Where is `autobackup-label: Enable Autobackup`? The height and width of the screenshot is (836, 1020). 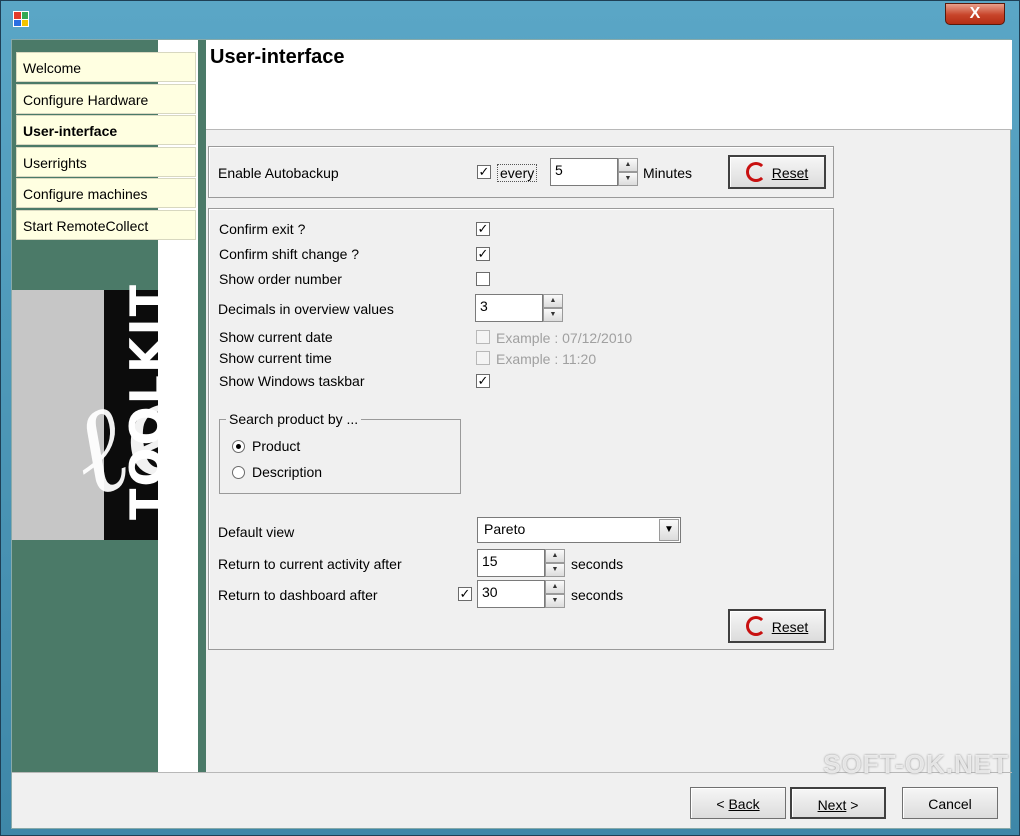 autobackup-label: Enable Autobackup is located at coordinates (278, 173).